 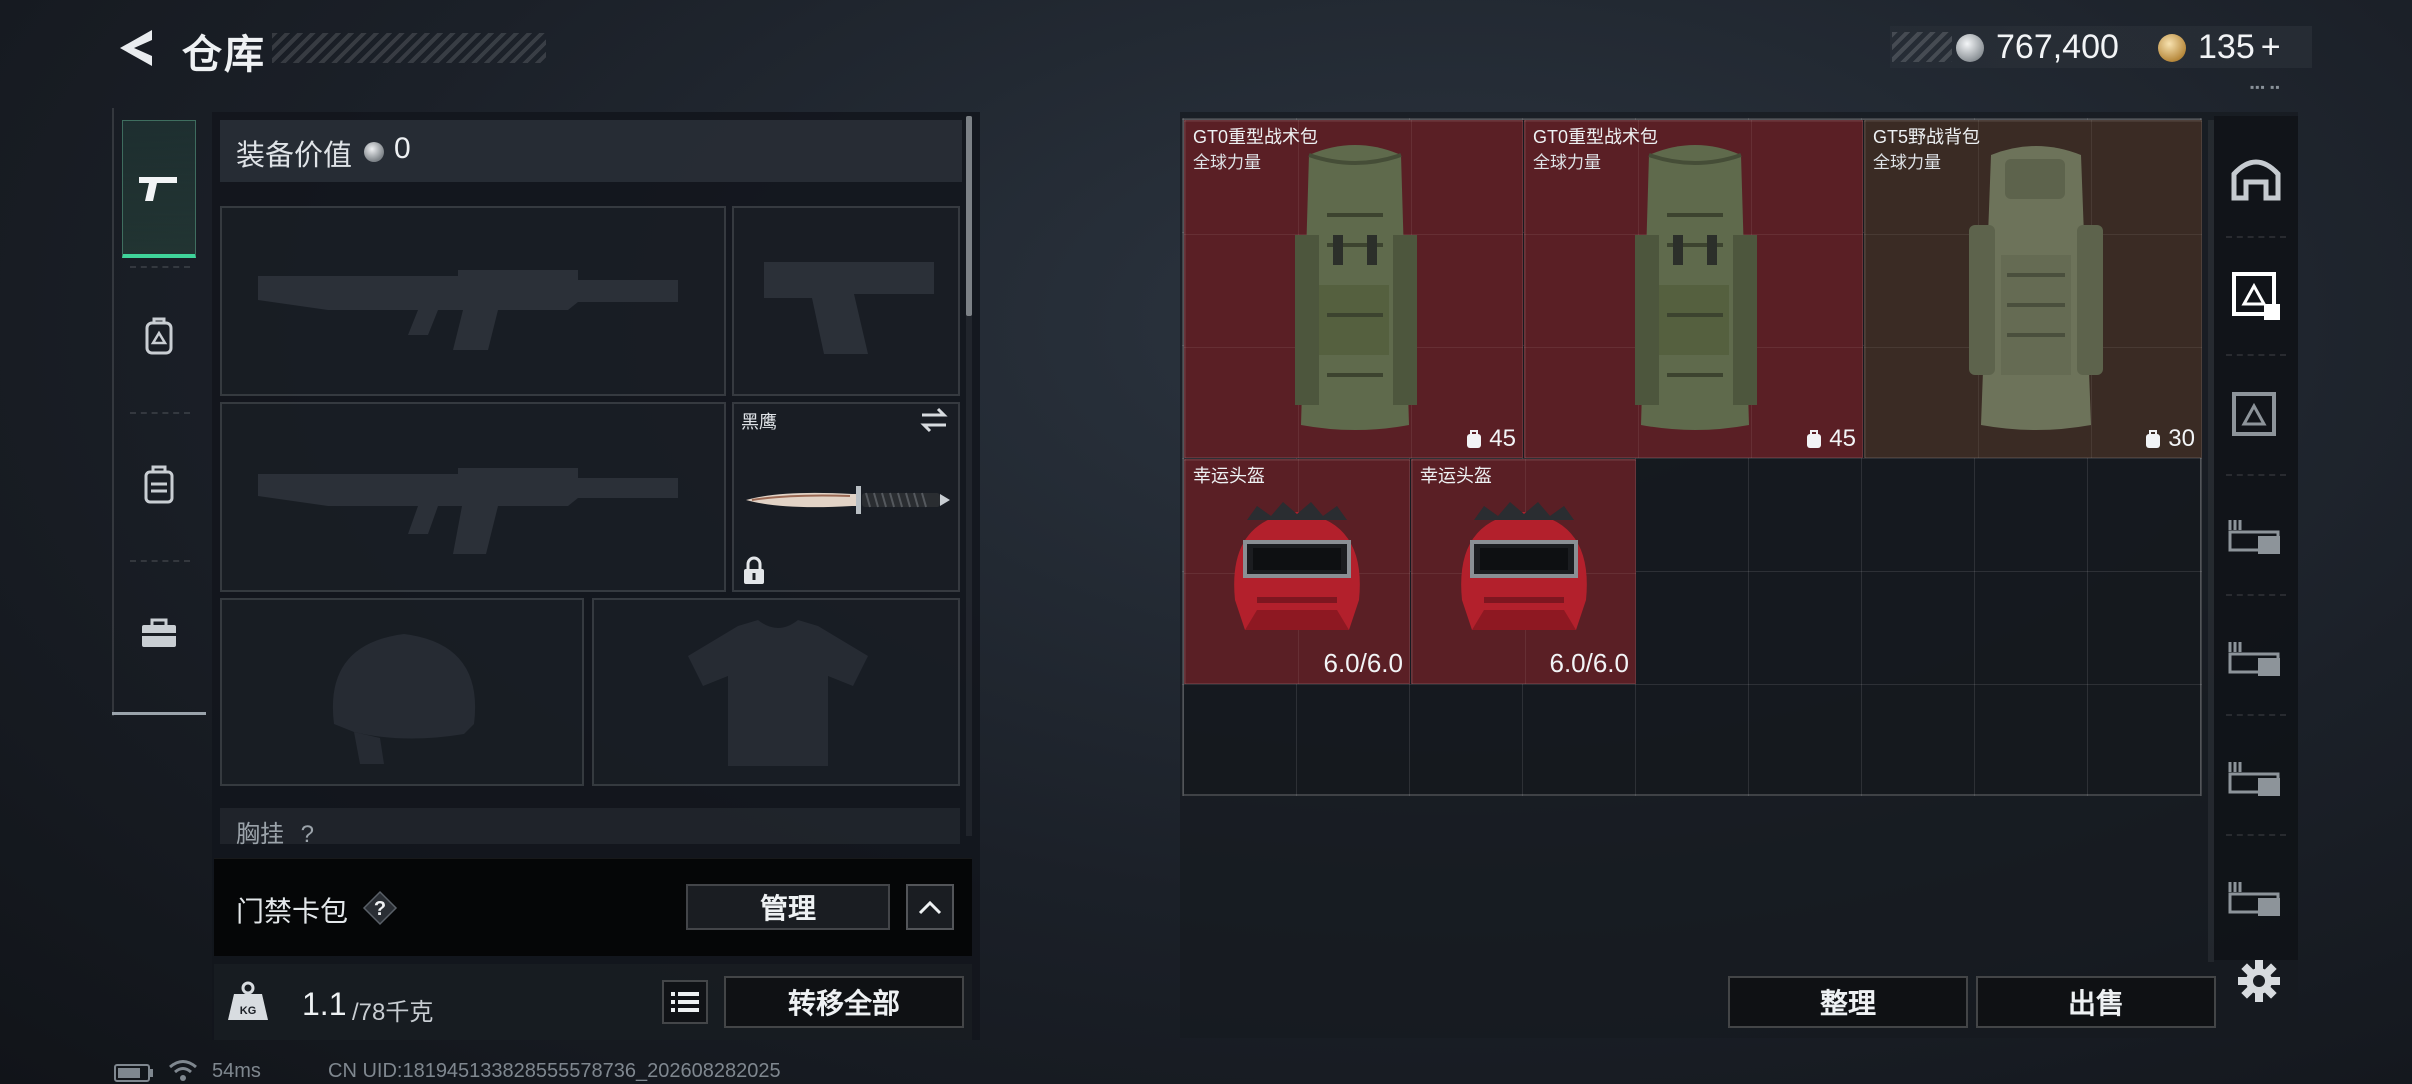 What do you see at coordinates (260, 834) in the screenshot?
I see `chest-rig-label-text: 胸挂` at bounding box center [260, 834].